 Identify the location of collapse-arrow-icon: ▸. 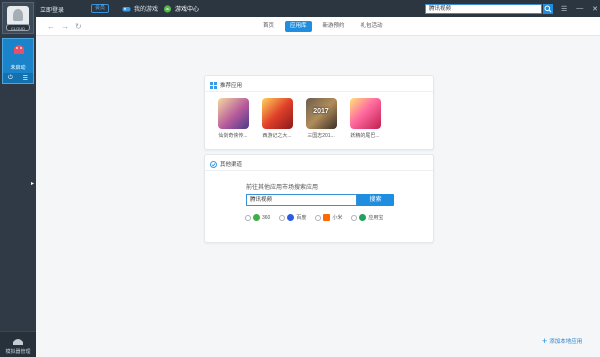
(32, 183).